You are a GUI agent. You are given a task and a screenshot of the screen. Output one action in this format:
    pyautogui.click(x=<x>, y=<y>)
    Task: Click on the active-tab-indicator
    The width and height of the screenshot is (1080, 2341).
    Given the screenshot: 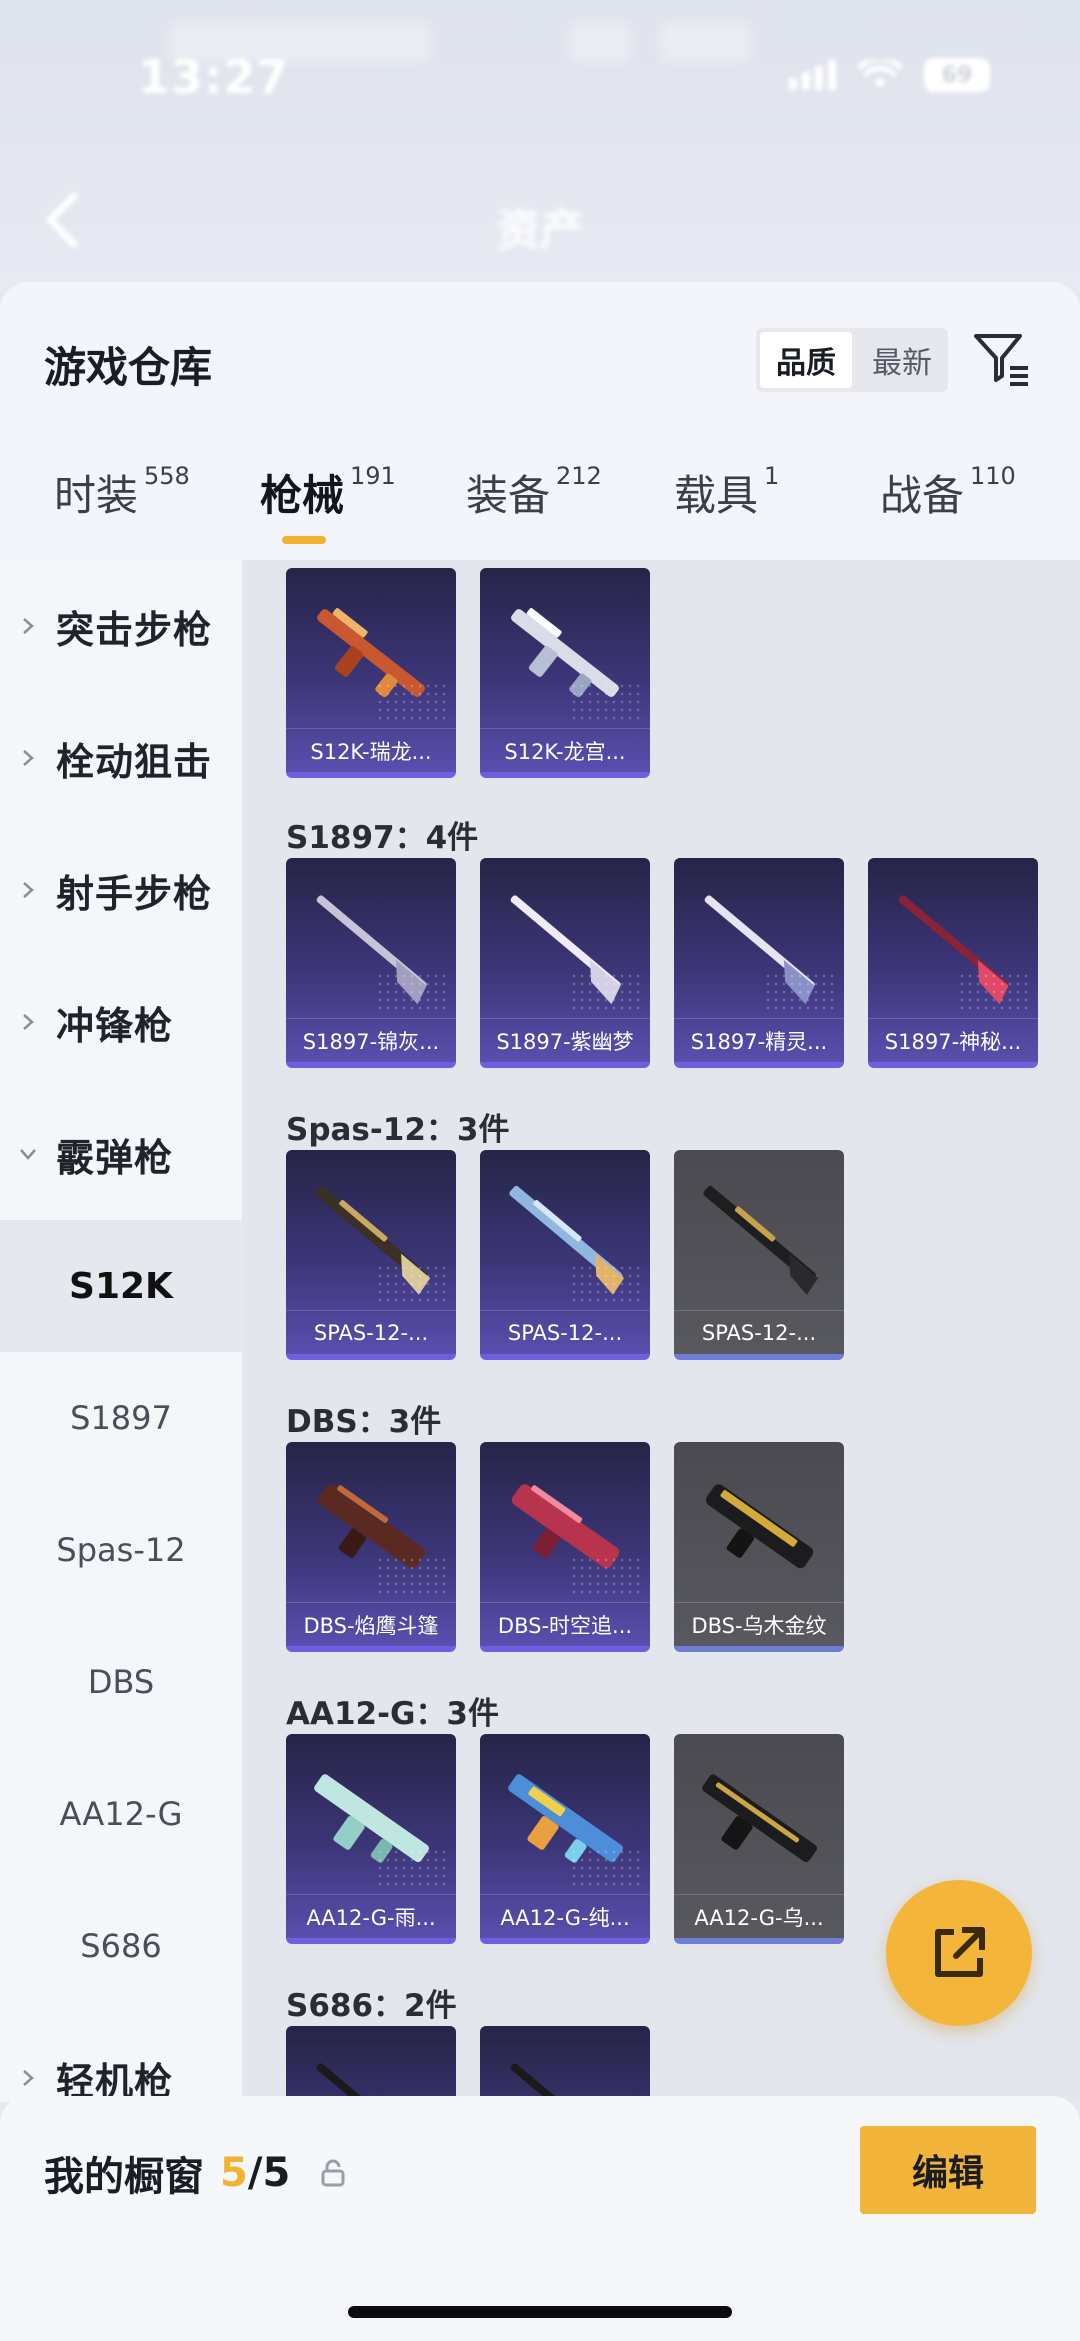 What is the action you would take?
    pyautogui.click(x=304, y=540)
    